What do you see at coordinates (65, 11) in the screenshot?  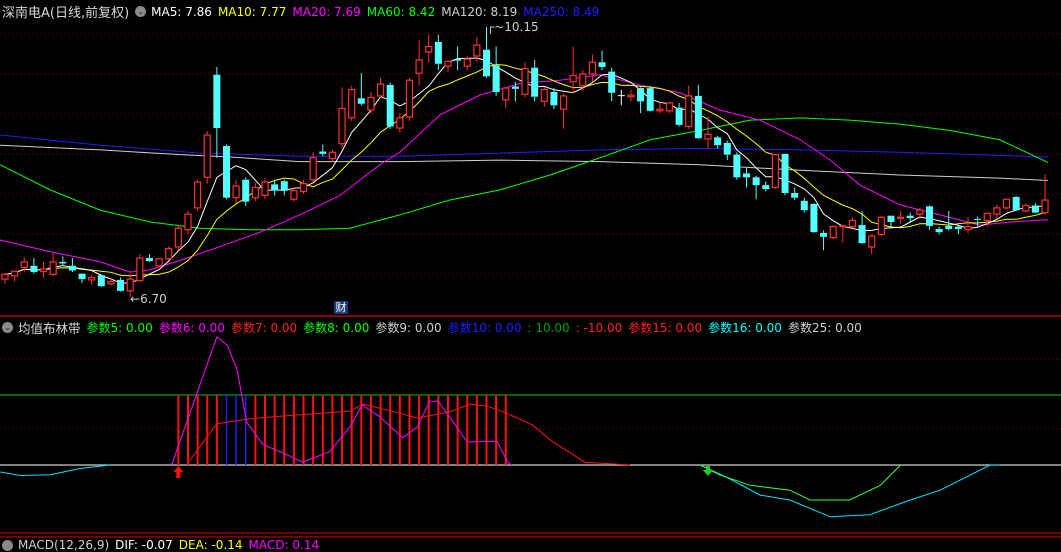 I see `stock-title: 深南电A(日线,前复权)` at bounding box center [65, 11].